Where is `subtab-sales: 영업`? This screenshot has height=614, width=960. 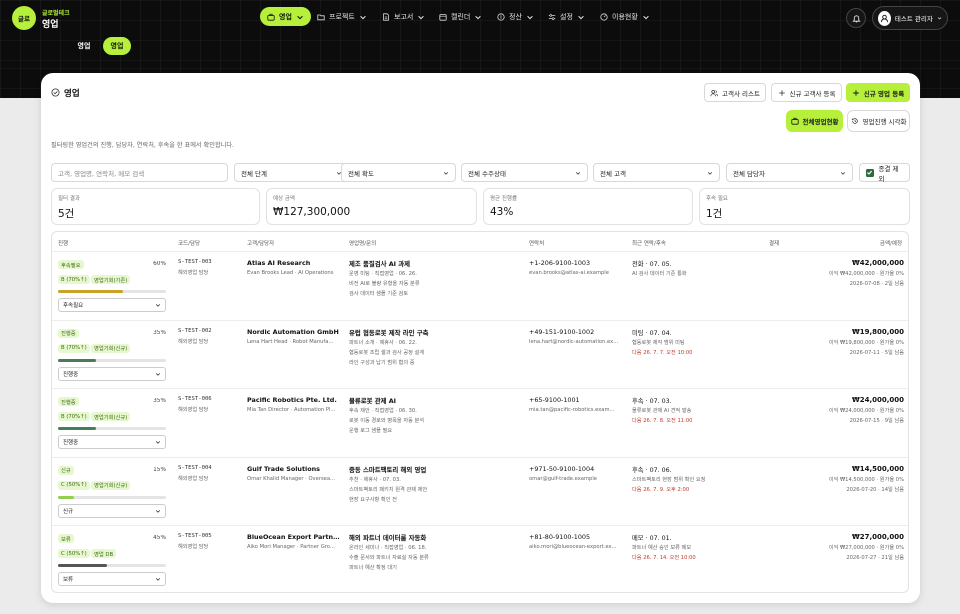
subtab-sales: 영업 is located at coordinates (84, 46).